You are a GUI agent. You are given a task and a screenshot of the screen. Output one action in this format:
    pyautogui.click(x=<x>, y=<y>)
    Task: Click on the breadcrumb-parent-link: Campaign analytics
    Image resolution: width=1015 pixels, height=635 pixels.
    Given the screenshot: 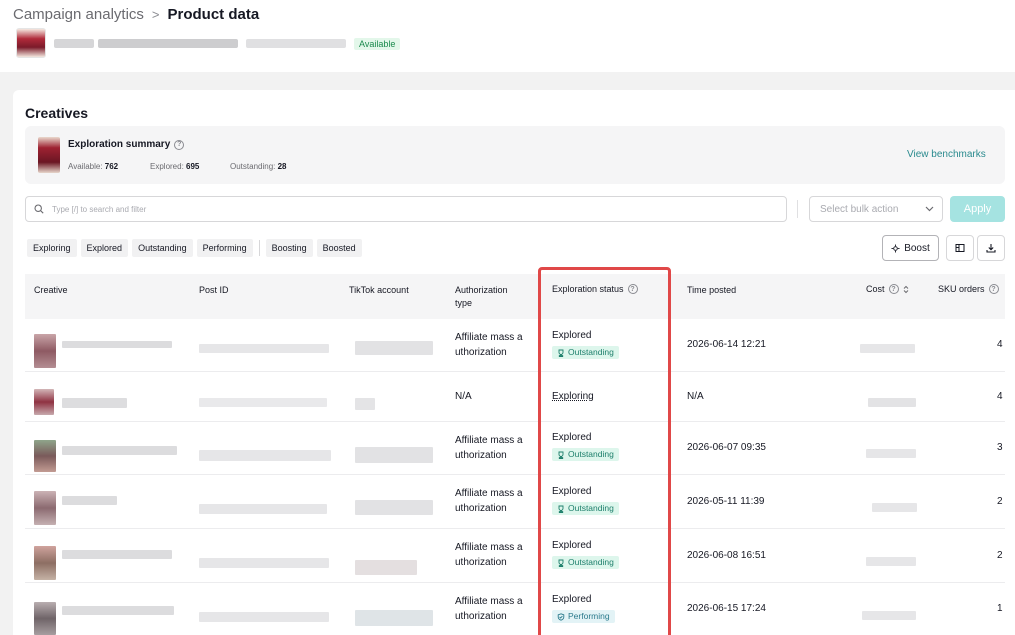 What is the action you would take?
    pyautogui.click(x=78, y=14)
    